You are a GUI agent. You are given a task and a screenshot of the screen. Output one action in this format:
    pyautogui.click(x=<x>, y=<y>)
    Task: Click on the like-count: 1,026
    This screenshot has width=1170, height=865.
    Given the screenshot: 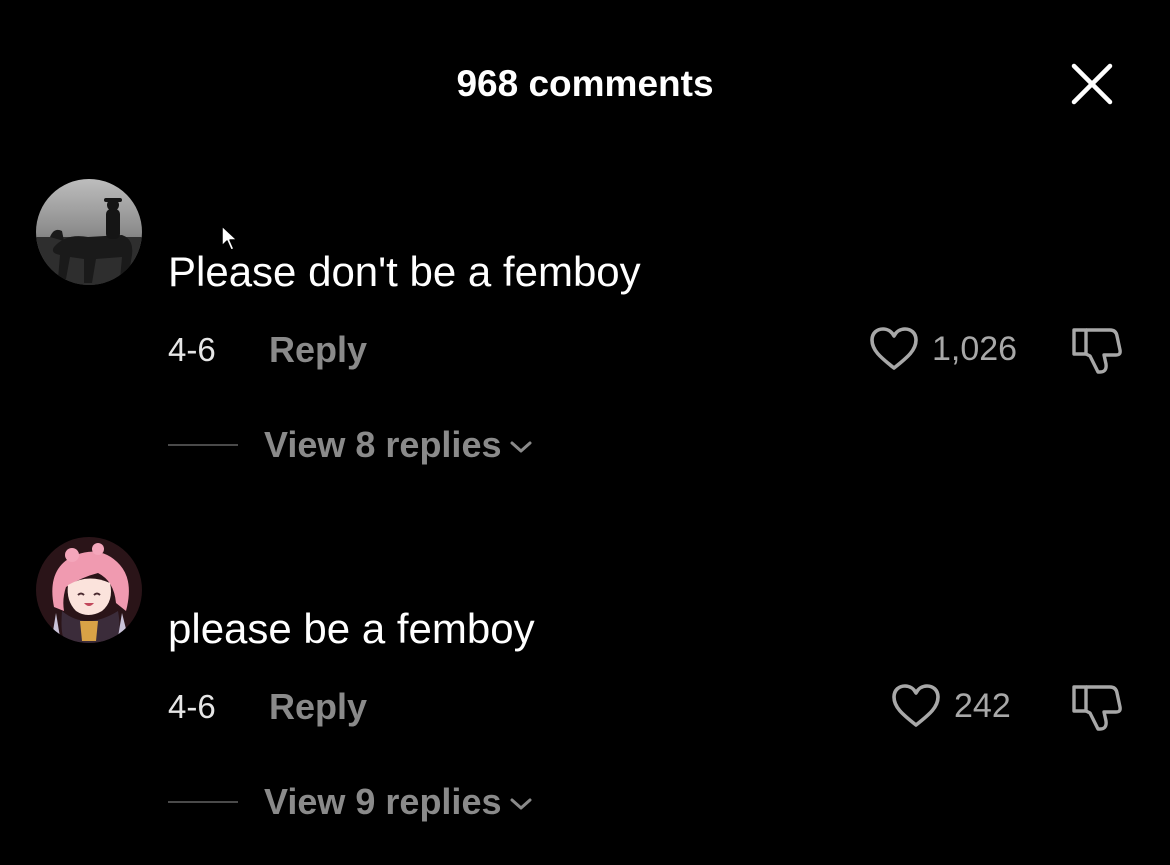 What is the action you would take?
    pyautogui.click(x=975, y=349)
    